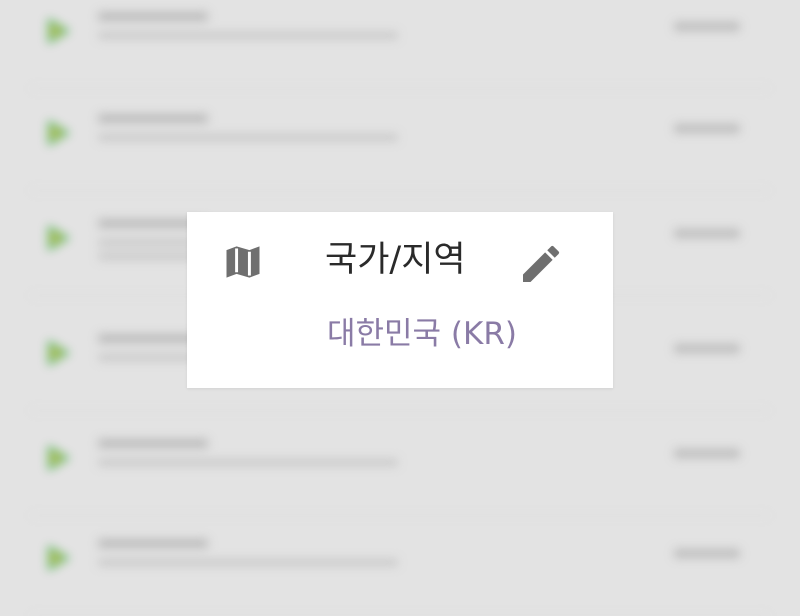 This screenshot has height=616, width=800. What do you see at coordinates (422, 334) in the screenshot?
I see `setting-value: 대한민국 (KR)` at bounding box center [422, 334].